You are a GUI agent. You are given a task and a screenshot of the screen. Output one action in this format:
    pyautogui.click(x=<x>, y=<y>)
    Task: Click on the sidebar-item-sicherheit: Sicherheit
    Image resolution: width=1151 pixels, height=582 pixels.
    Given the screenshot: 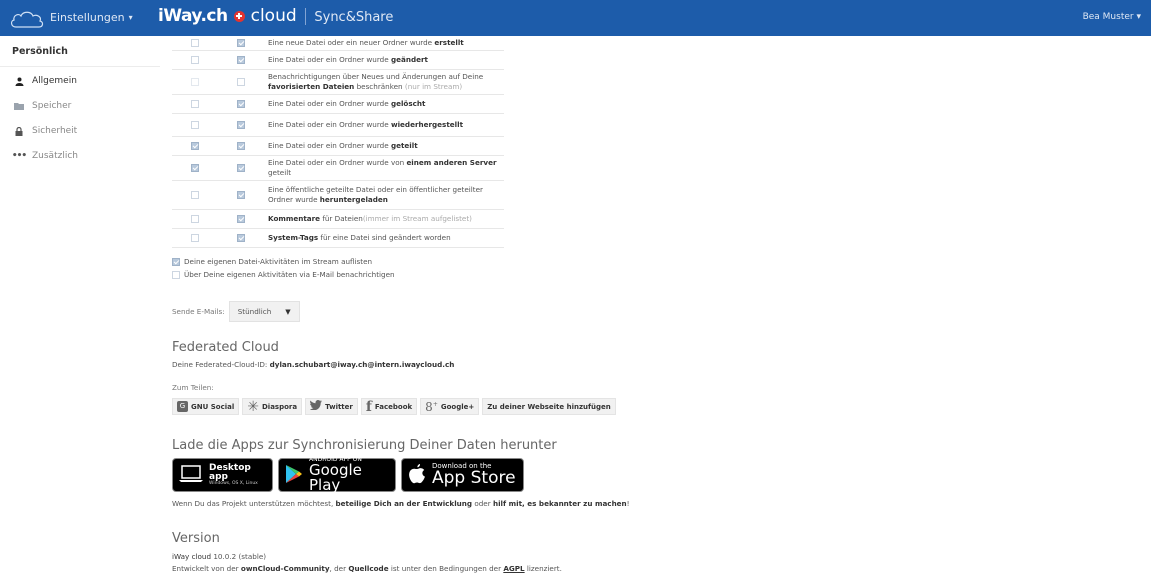 What is the action you would take?
    pyautogui.click(x=45, y=131)
    